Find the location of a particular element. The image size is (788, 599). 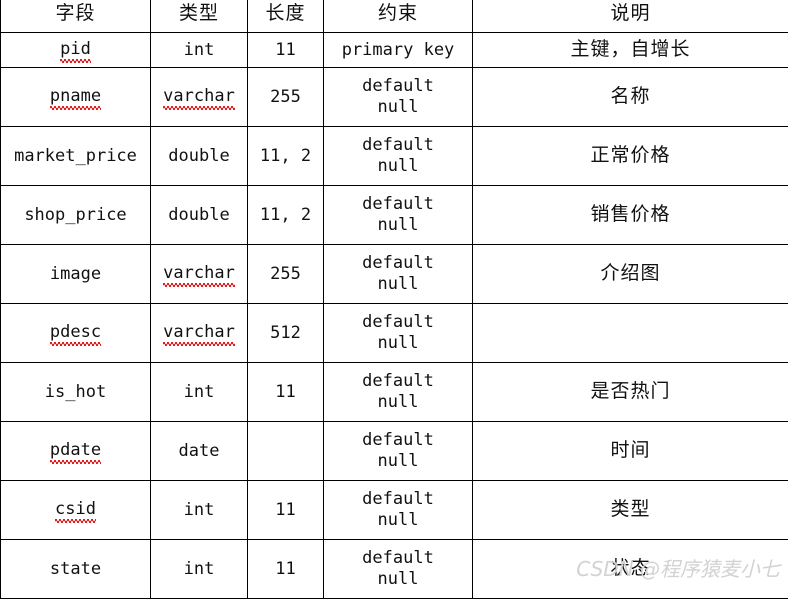

cell-description-pdesc is located at coordinates (630, 333).